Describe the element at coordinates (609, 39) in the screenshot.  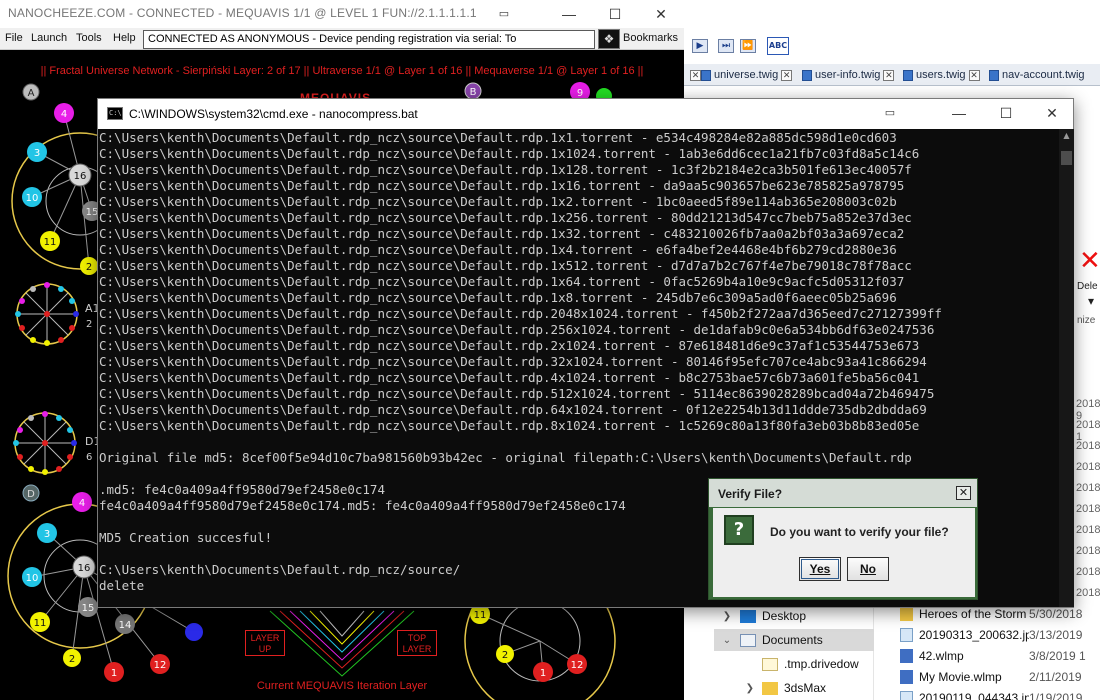
I see `bookmarks-icon: ❖` at that location.